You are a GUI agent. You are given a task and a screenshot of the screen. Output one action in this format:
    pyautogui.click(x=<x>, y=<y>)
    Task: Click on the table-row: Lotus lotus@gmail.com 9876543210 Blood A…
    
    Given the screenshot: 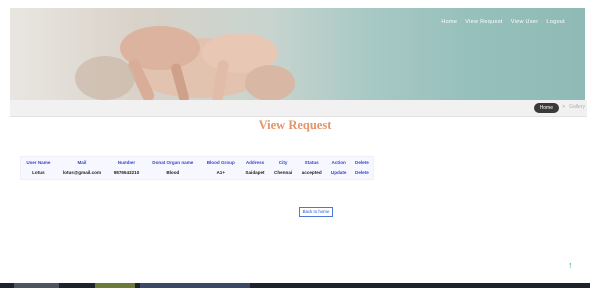 What is the action you would take?
    pyautogui.click(x=197, y=173)
    